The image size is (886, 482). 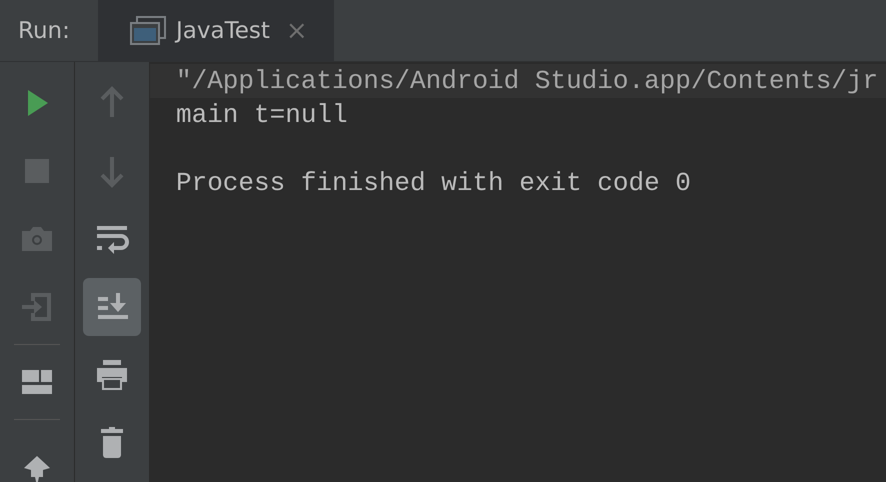 What do you see at coordinates (216, 30) in the screenshot?
I see `run-tab: JavaTest ×` at bounding box center [216, 30].